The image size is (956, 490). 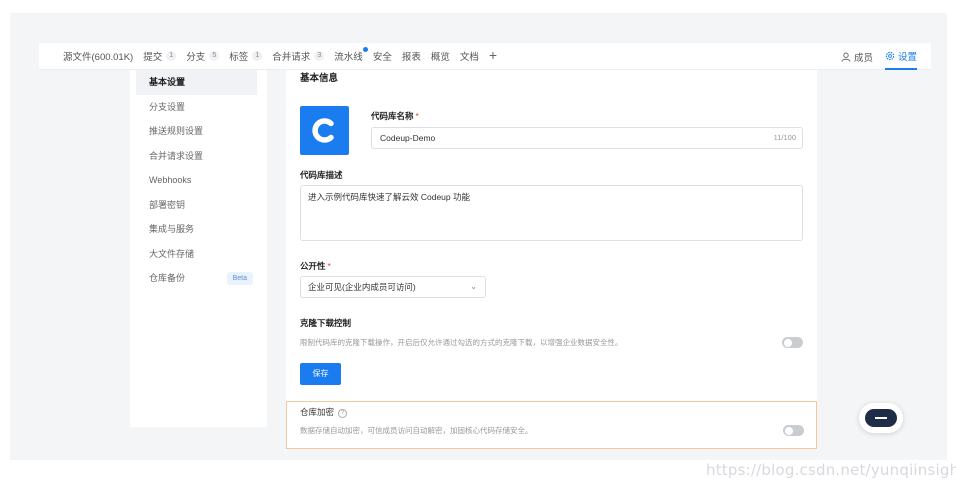 What do you see at coordinates (198, 254) in the screenshot?
I see `sidebar-item-large-files: 大文件存储` at bounding box center [198, 254].